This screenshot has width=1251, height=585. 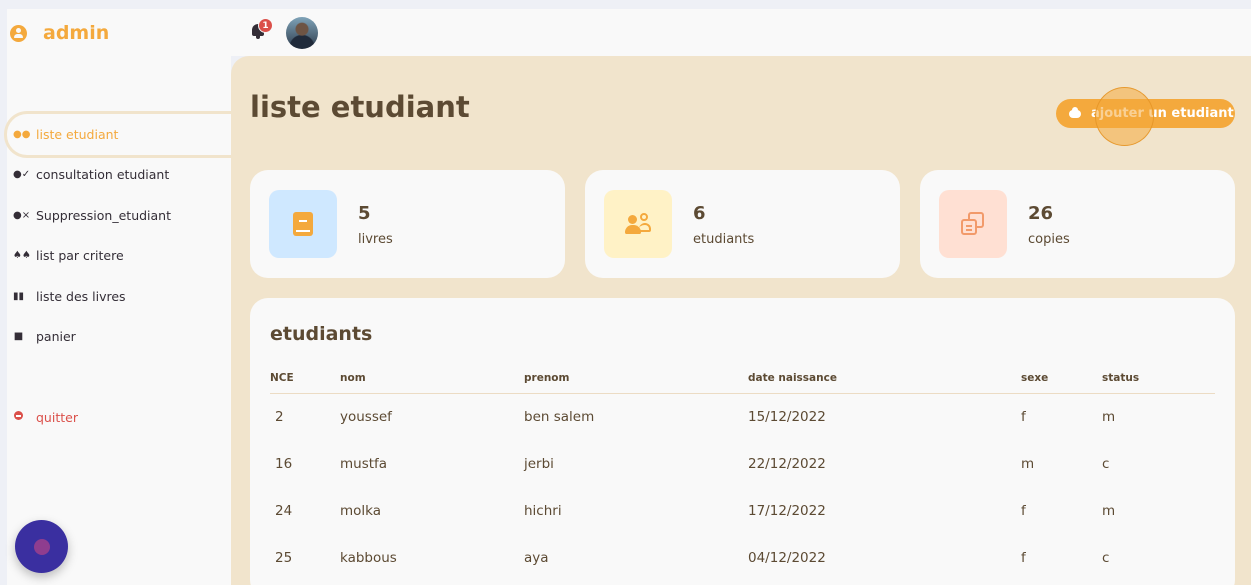 I want to click on sidebar-item-label: list par critere, so click(x=80, y=256).